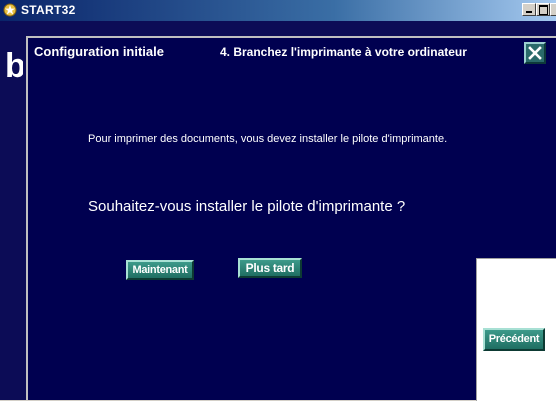  I want to click on background-logo-letter: b, so click(14, 66).